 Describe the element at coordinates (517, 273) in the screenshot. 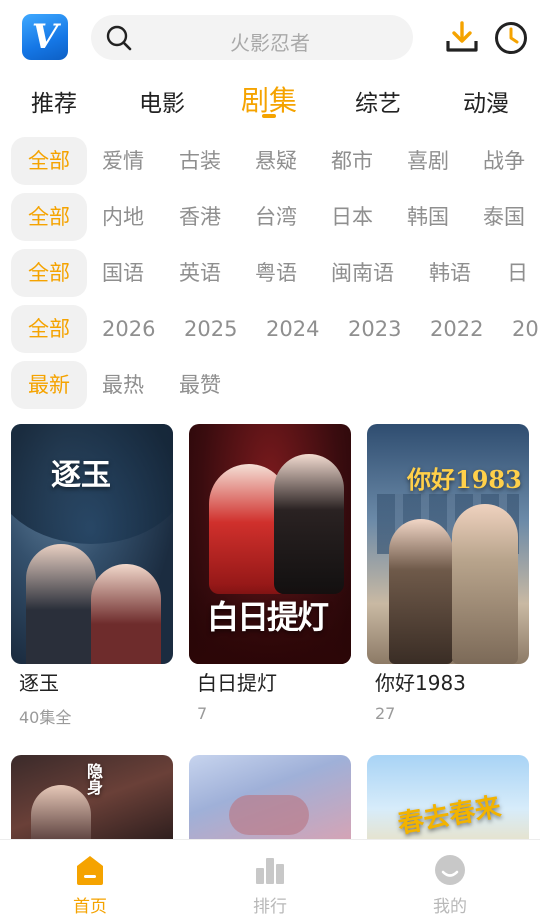

I see `filter-chip: 日` at that location.